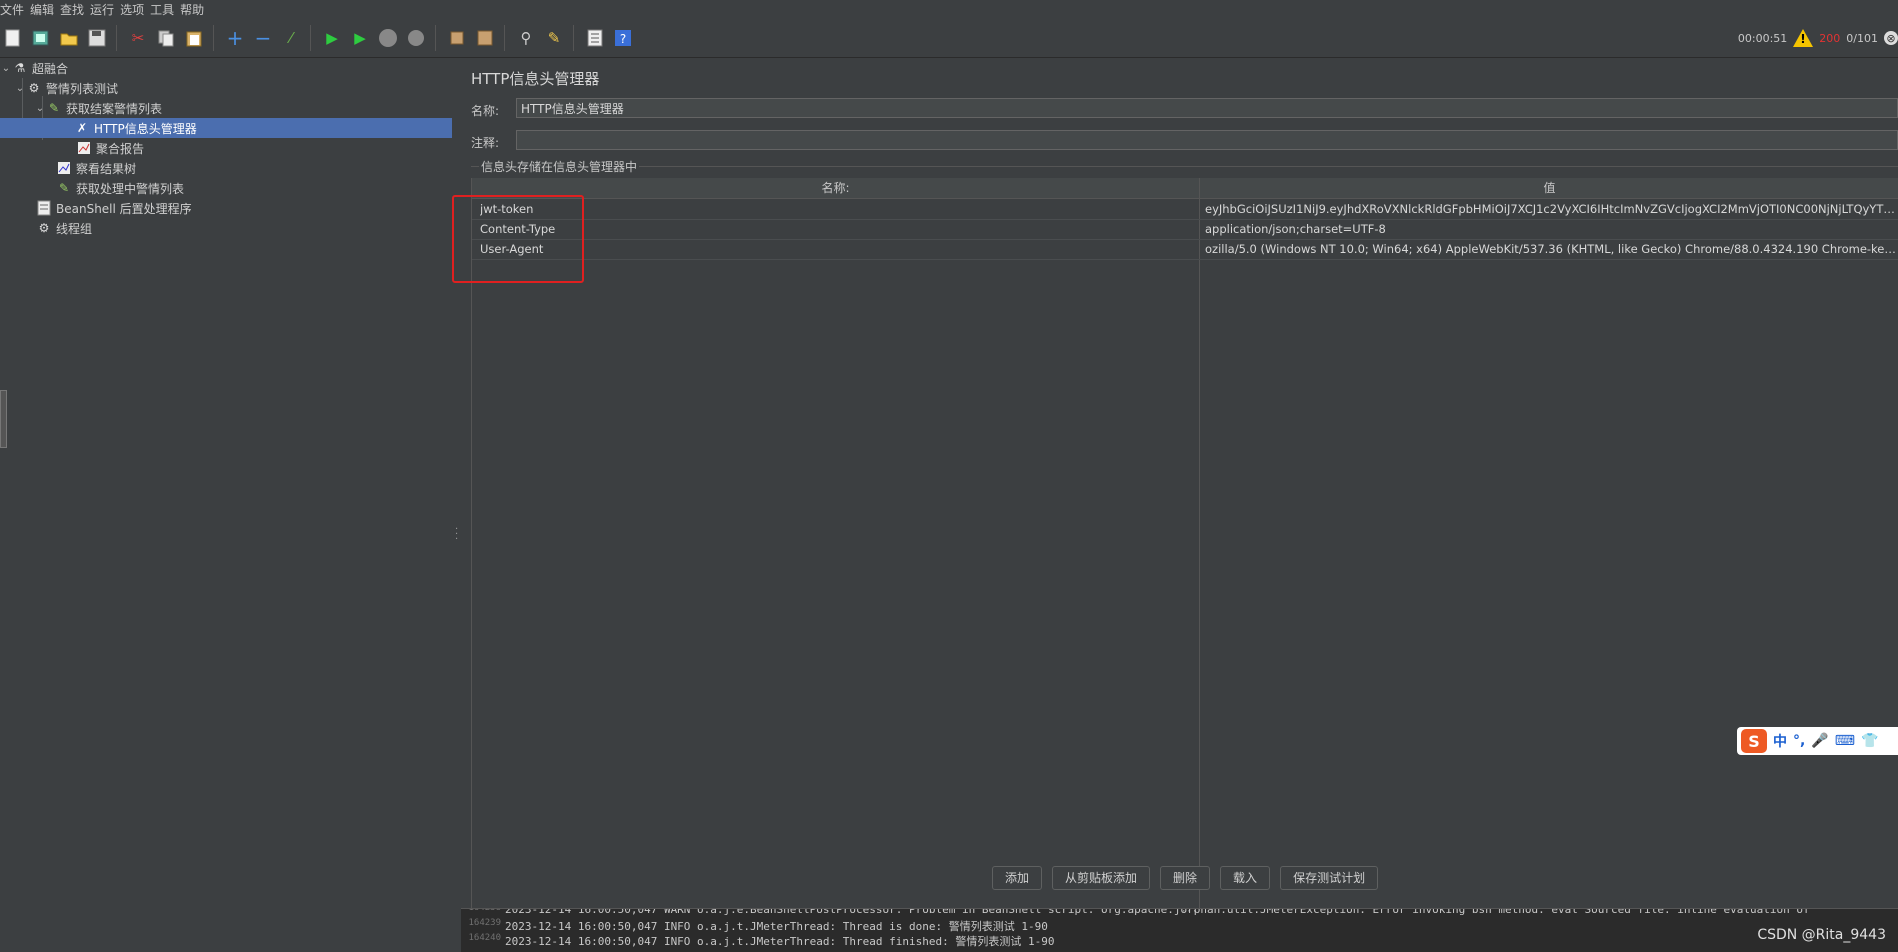  I want to click on error-count: 200, so click(1830, 38).